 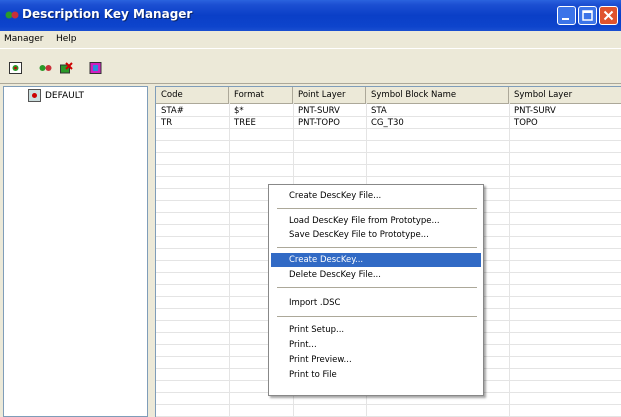 I want to click on minimize-icon, so click(x=565, y=19).